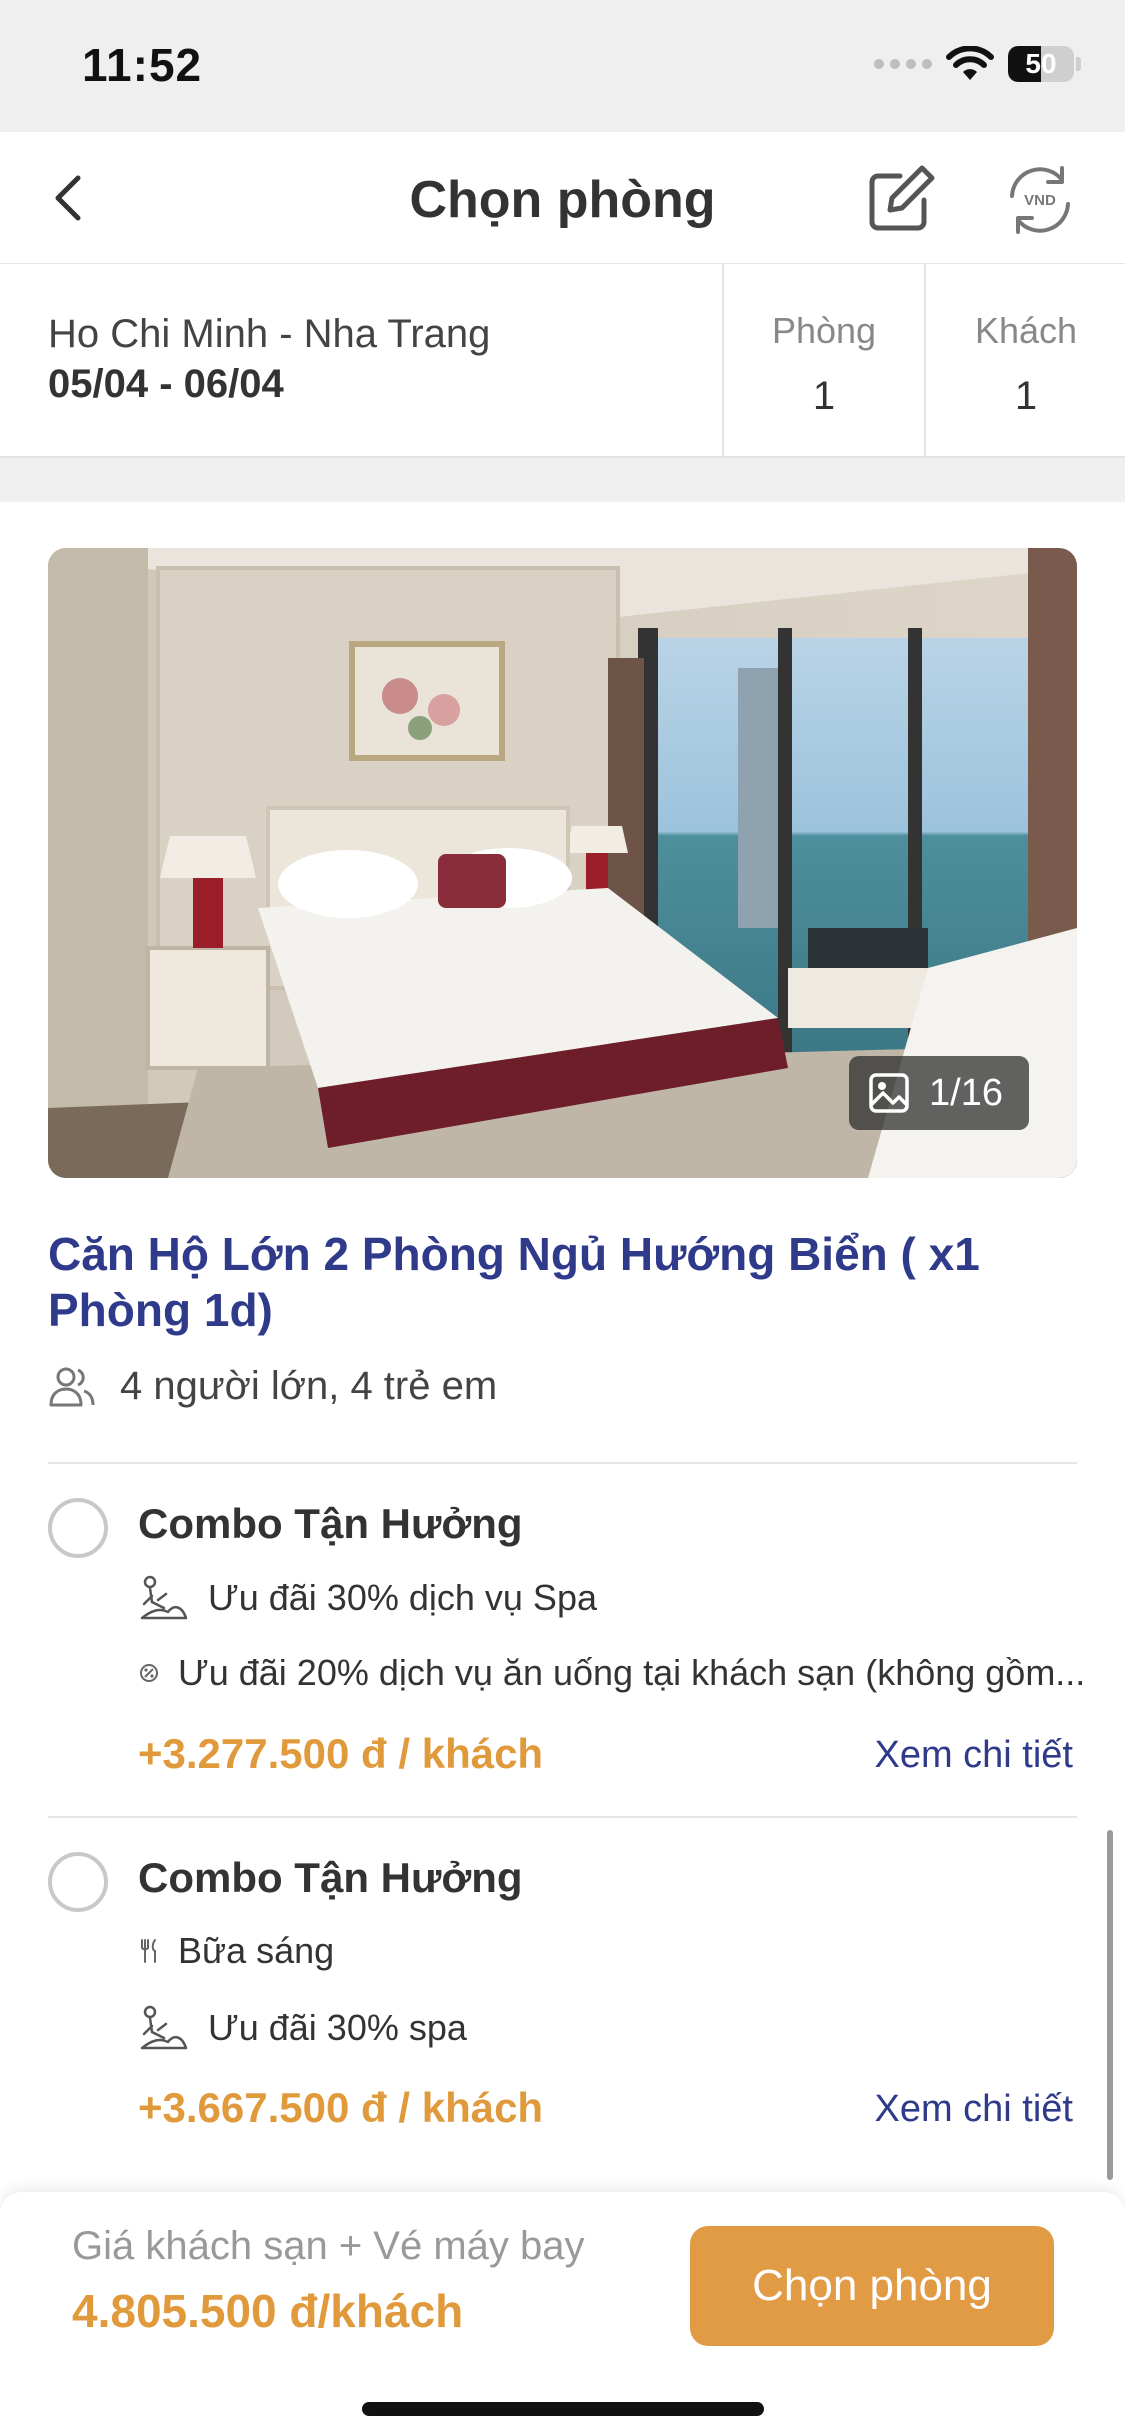 This screenshot has width=1125, height=2436. I want to click on combo-1-radio, so click(78, 1528).